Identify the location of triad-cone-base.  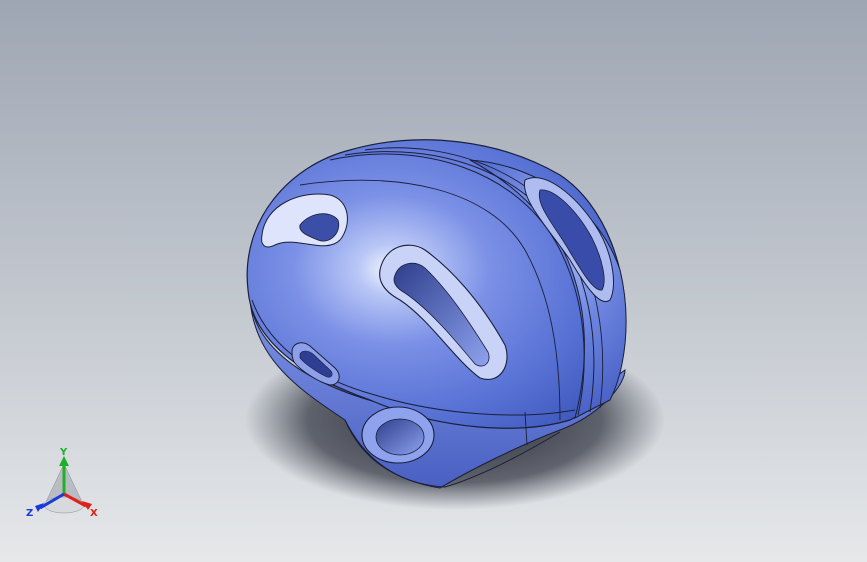
(64, 505).